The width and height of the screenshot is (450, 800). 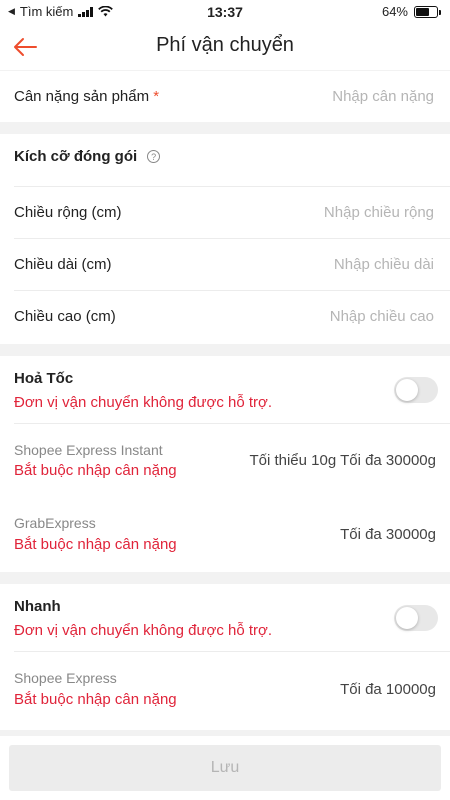 I want to click on width-input: Nhập chiều rộng, so click(x=379, y=212).